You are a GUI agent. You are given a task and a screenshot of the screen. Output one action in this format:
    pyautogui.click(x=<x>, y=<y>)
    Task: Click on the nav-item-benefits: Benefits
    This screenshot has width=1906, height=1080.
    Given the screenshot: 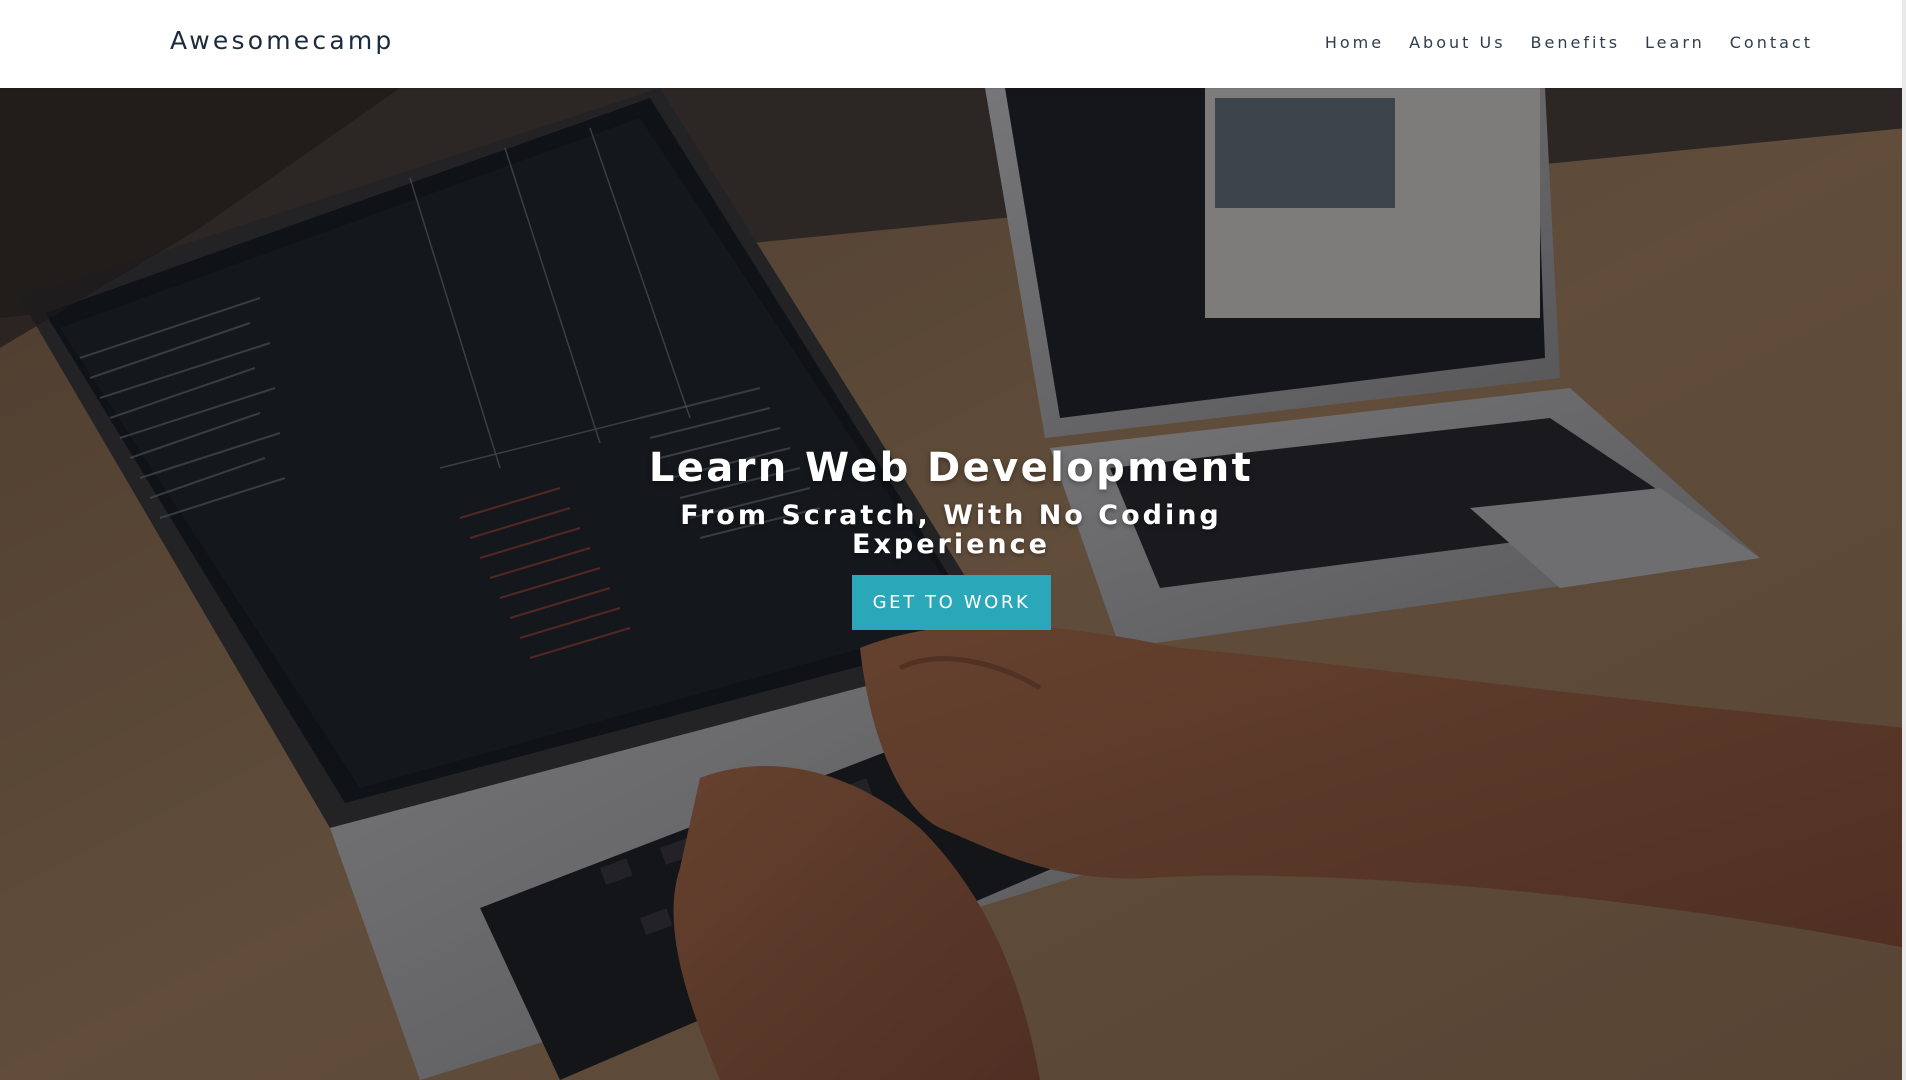 What is the action you would take?
    pyautogui.click(x=1576, y=43)
    